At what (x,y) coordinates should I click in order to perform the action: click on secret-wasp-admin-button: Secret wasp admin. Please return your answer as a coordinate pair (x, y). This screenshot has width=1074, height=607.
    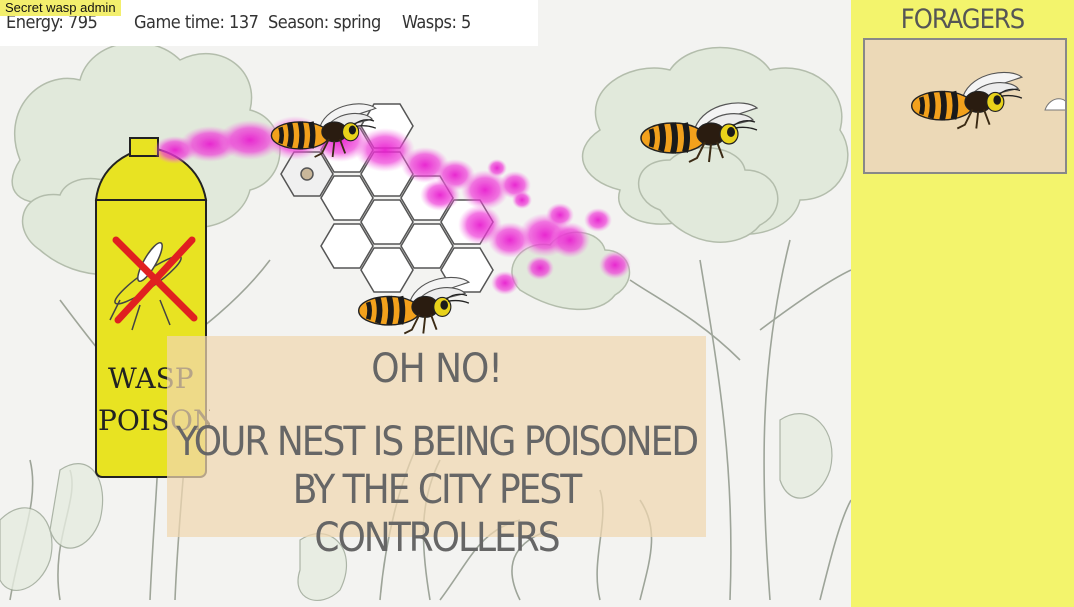
    Looking at the image, I should click on (60, 8).